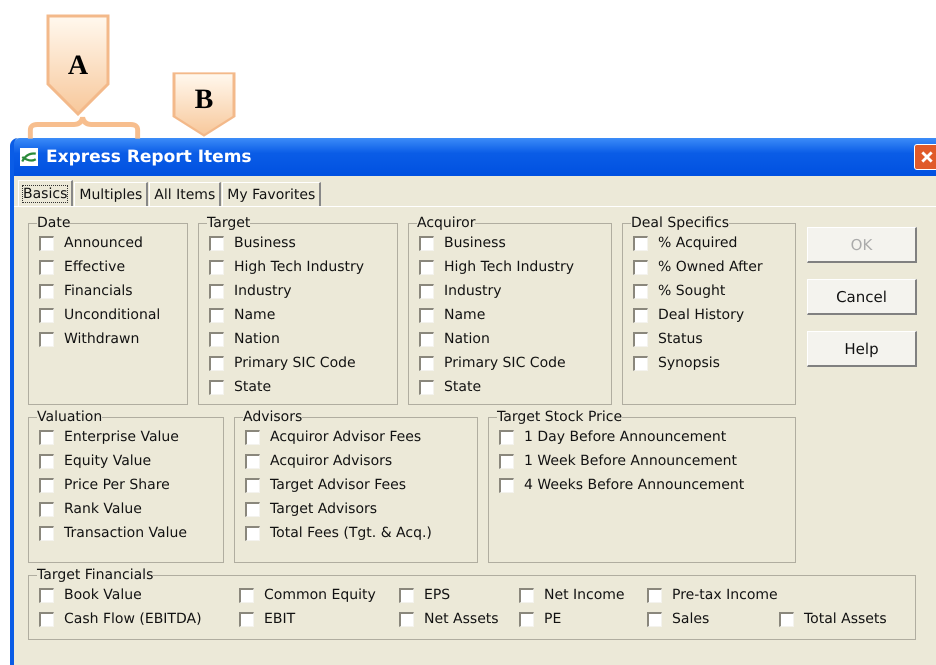 This screenshot has width=936, height=665. I want to click on checkbox-label: Price Per Share, so click(117, 485).